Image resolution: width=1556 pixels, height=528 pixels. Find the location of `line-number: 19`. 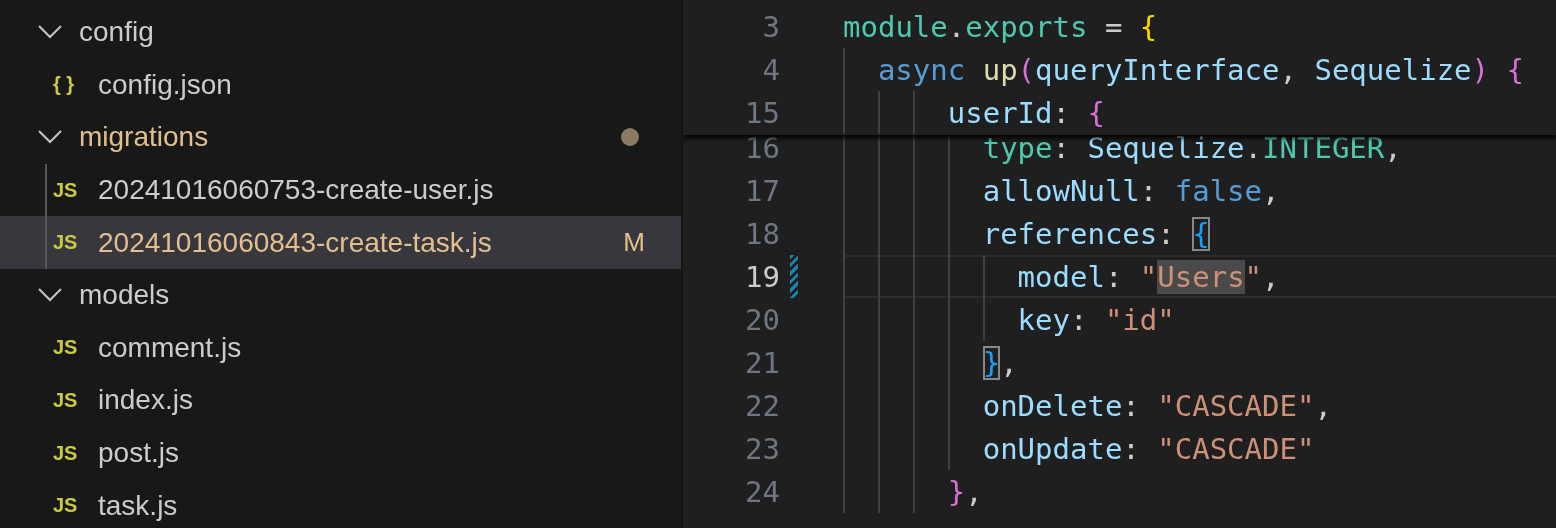

line-number: 19 is located at coordinates (762, 276).